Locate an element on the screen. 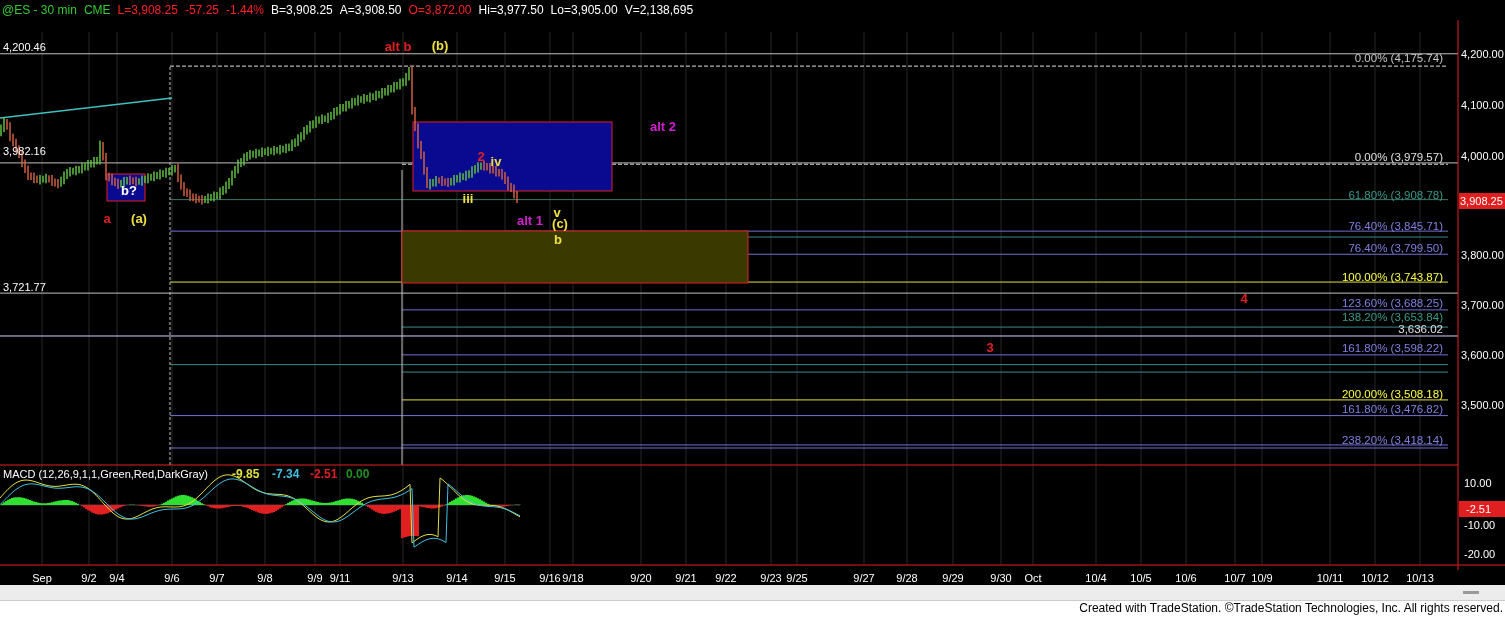  quote-field: -1.44% is located at coordinates (245, 10).